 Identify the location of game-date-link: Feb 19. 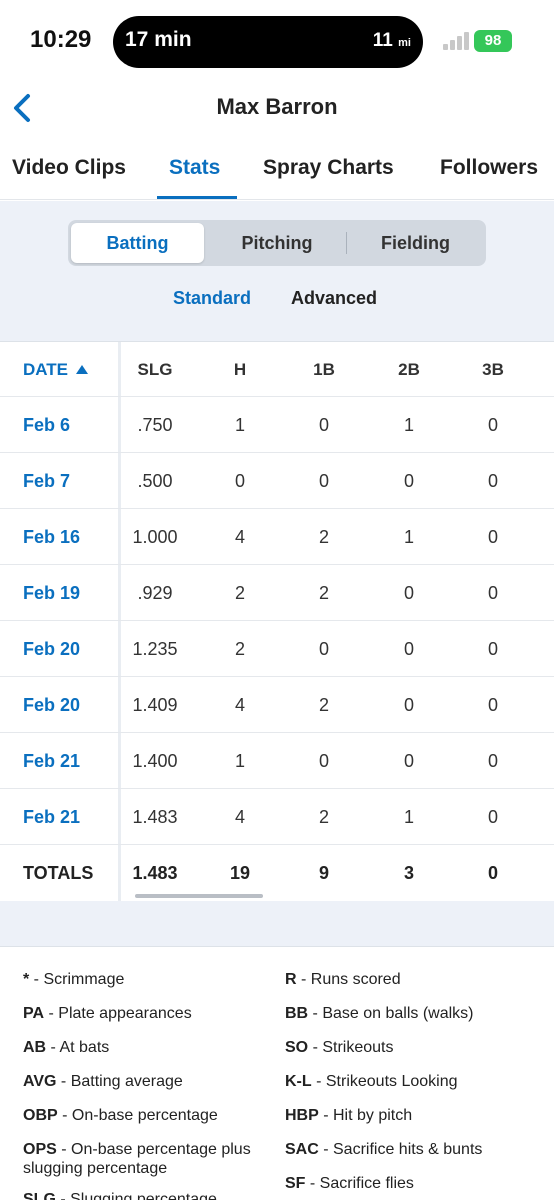
(51, 593).